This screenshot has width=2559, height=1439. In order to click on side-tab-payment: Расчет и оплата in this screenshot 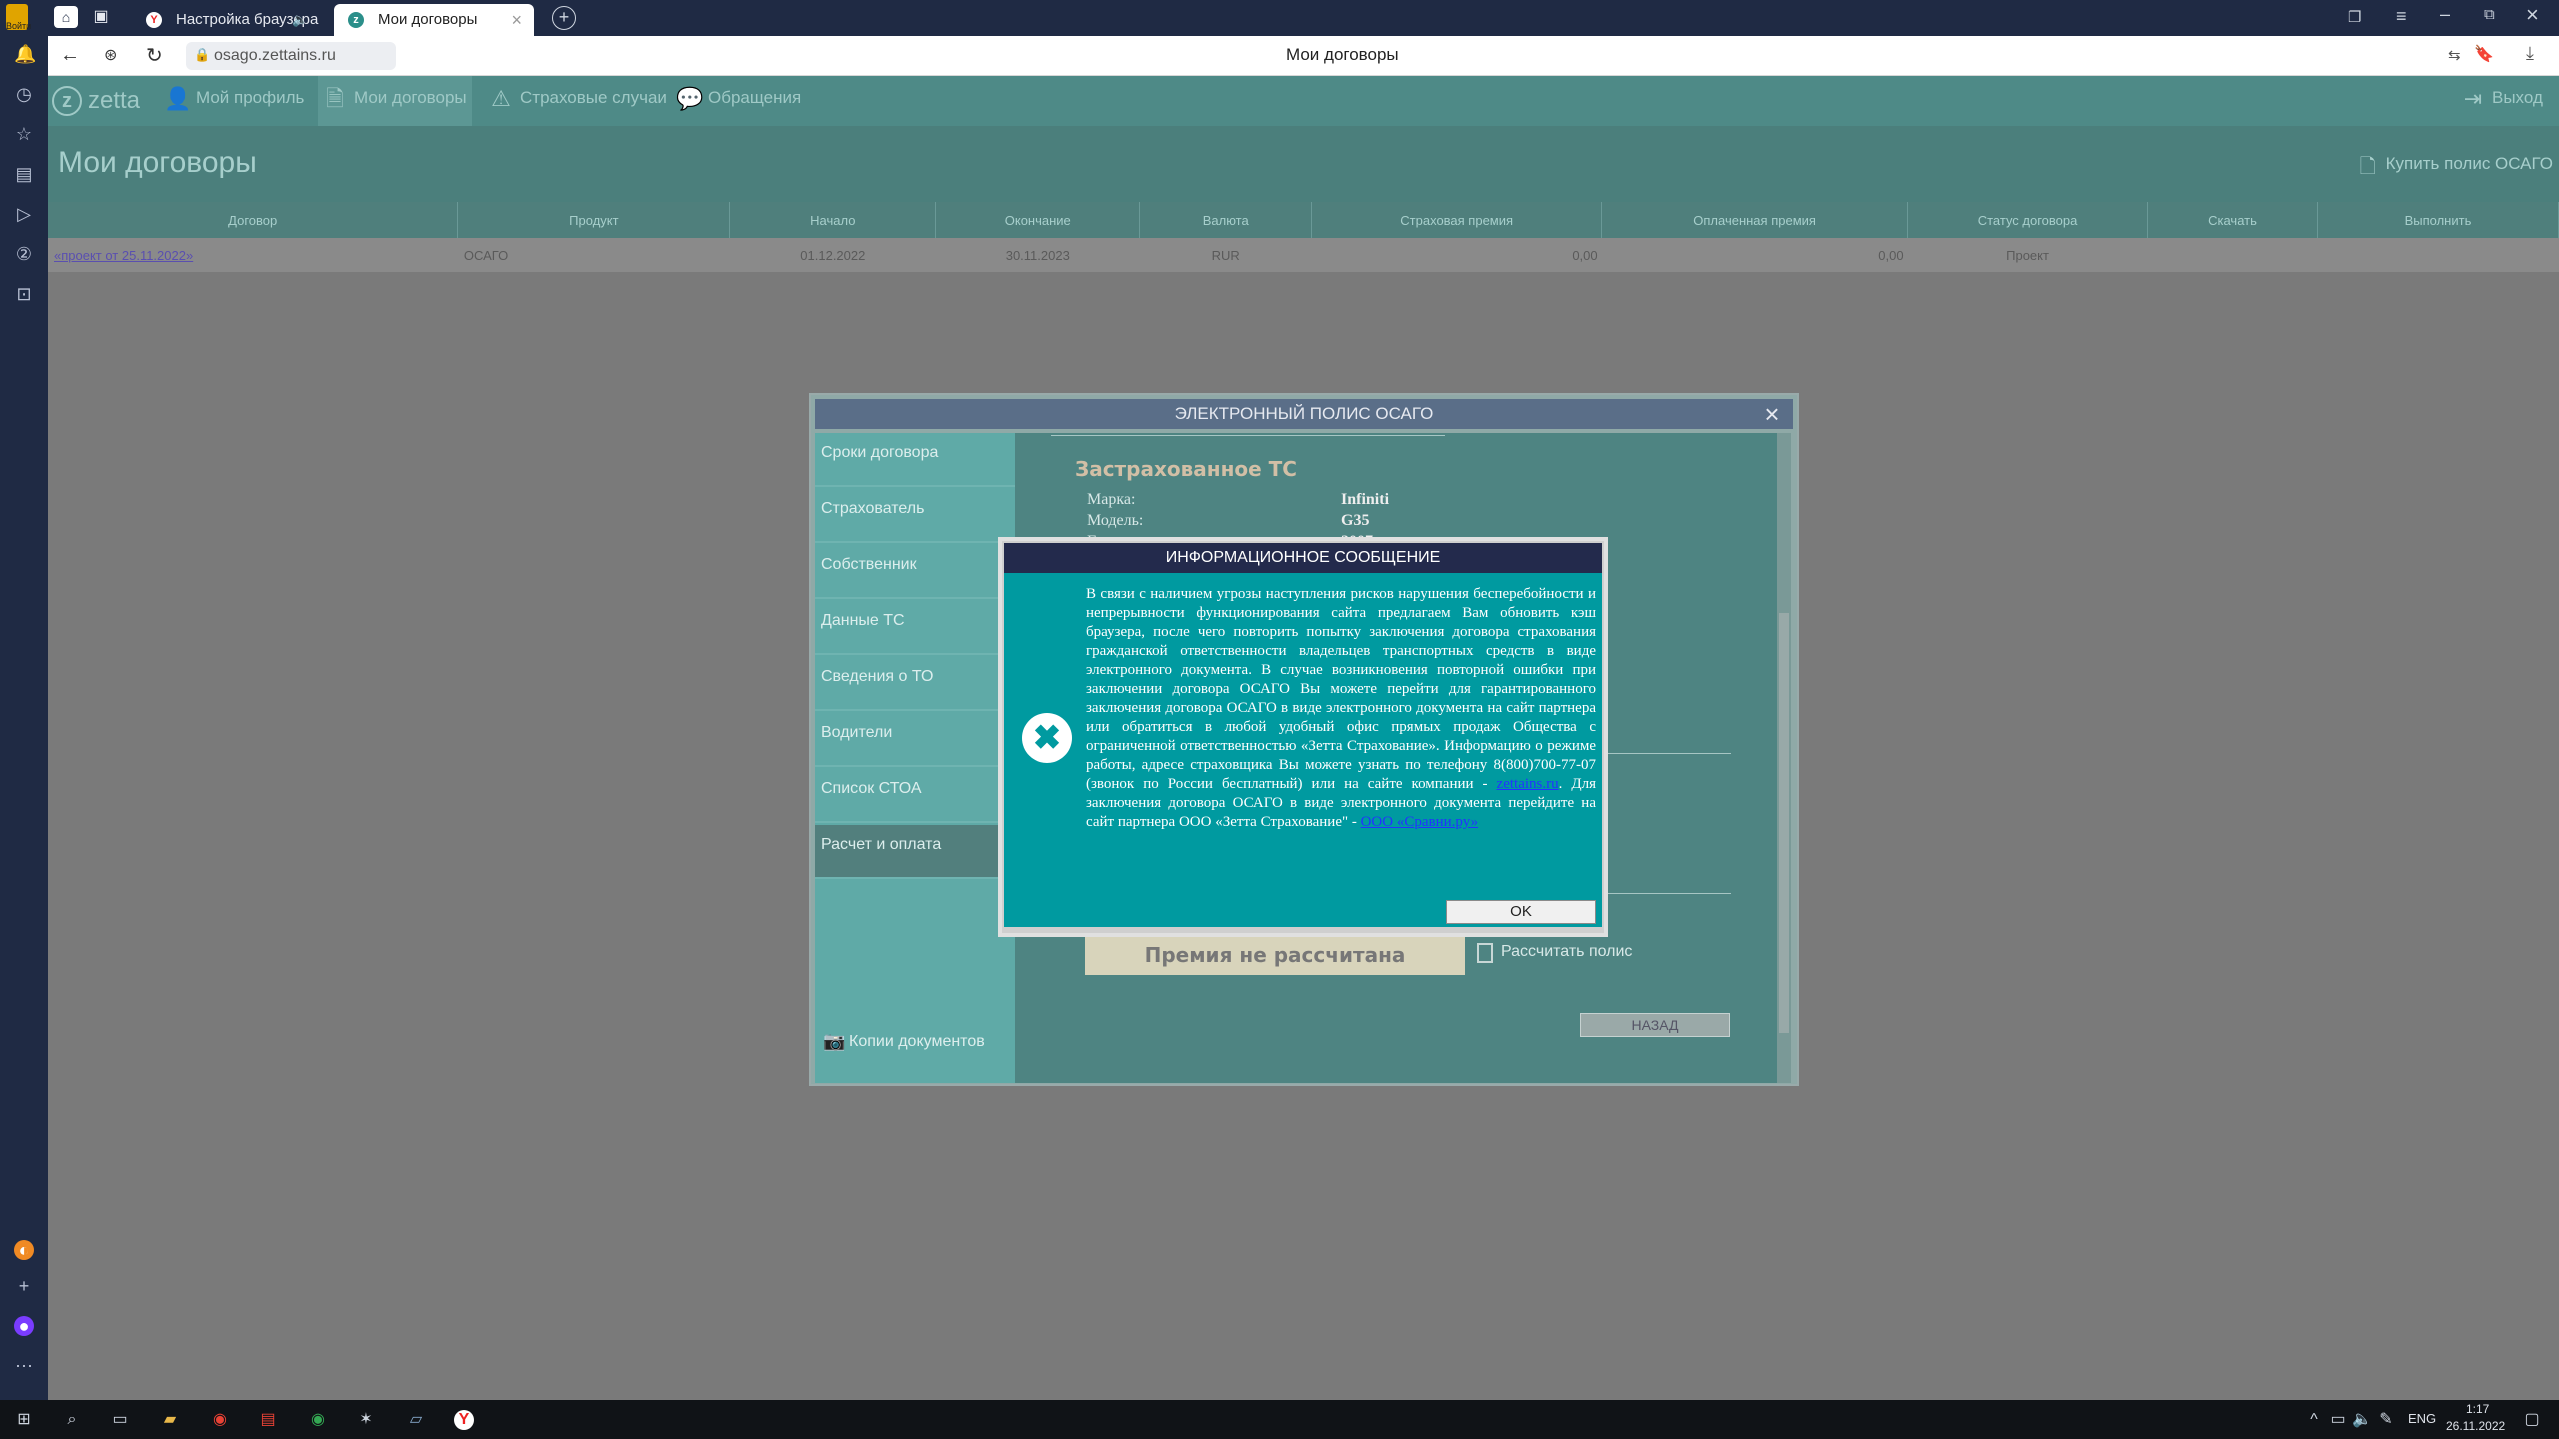, I will do `click(915, 852)`.